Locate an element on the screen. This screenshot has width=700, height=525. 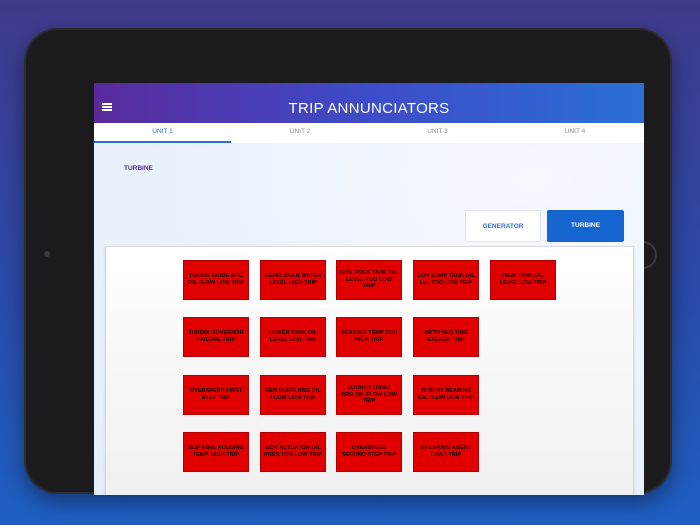
unit-tabs: UNIT 1 UNIT 2 UNIT 3 UNIT 4 is located at coordinates (369, 133).